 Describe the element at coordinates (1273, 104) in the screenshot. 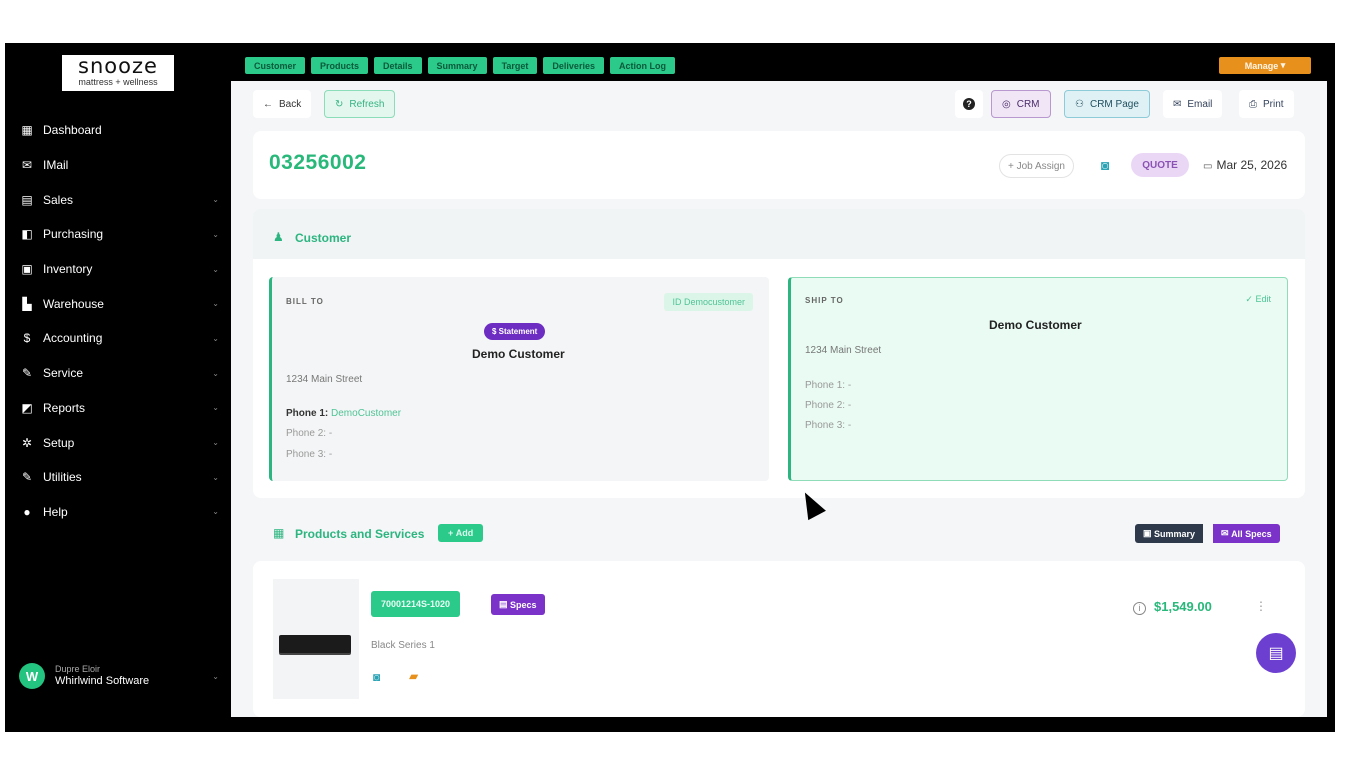

I see `print-label: Print` at that location.